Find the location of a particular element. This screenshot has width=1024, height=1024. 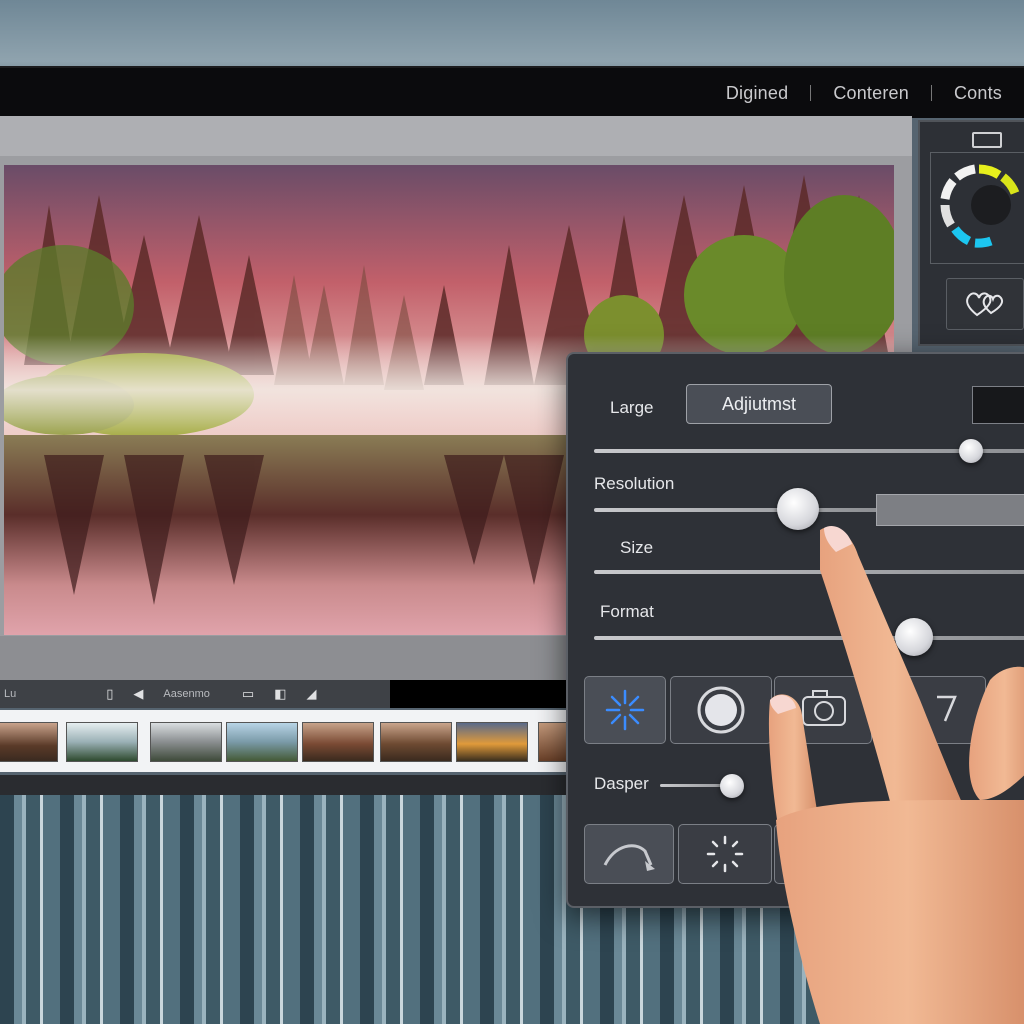

dotted-circle-button is located at coordinates (725, 854).